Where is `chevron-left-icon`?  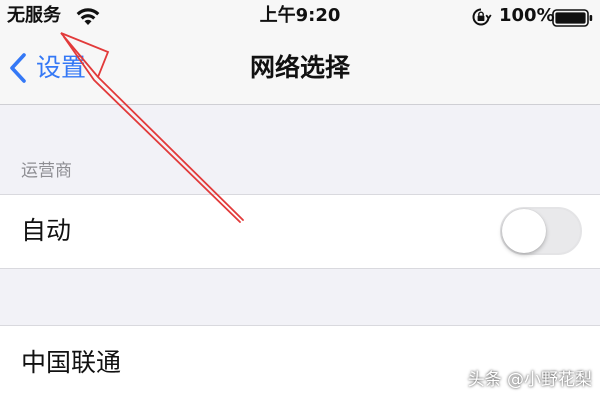
chevron-left-icon is located at coordinates (18, 68).